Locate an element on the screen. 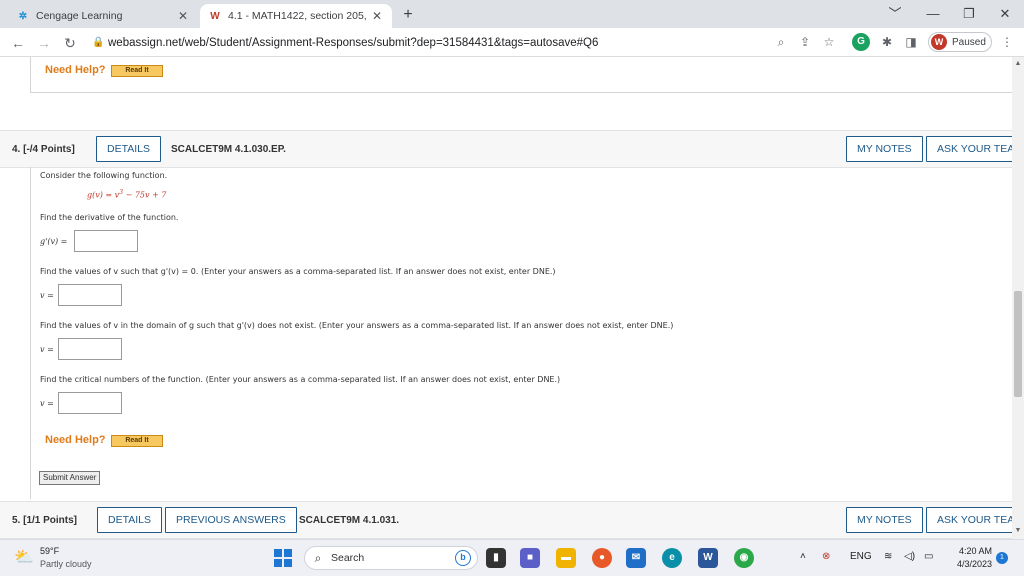 Image resolution: width=1024 pixels, height=576 pixels. windows-start-icon is located at coordinates (283, 558).